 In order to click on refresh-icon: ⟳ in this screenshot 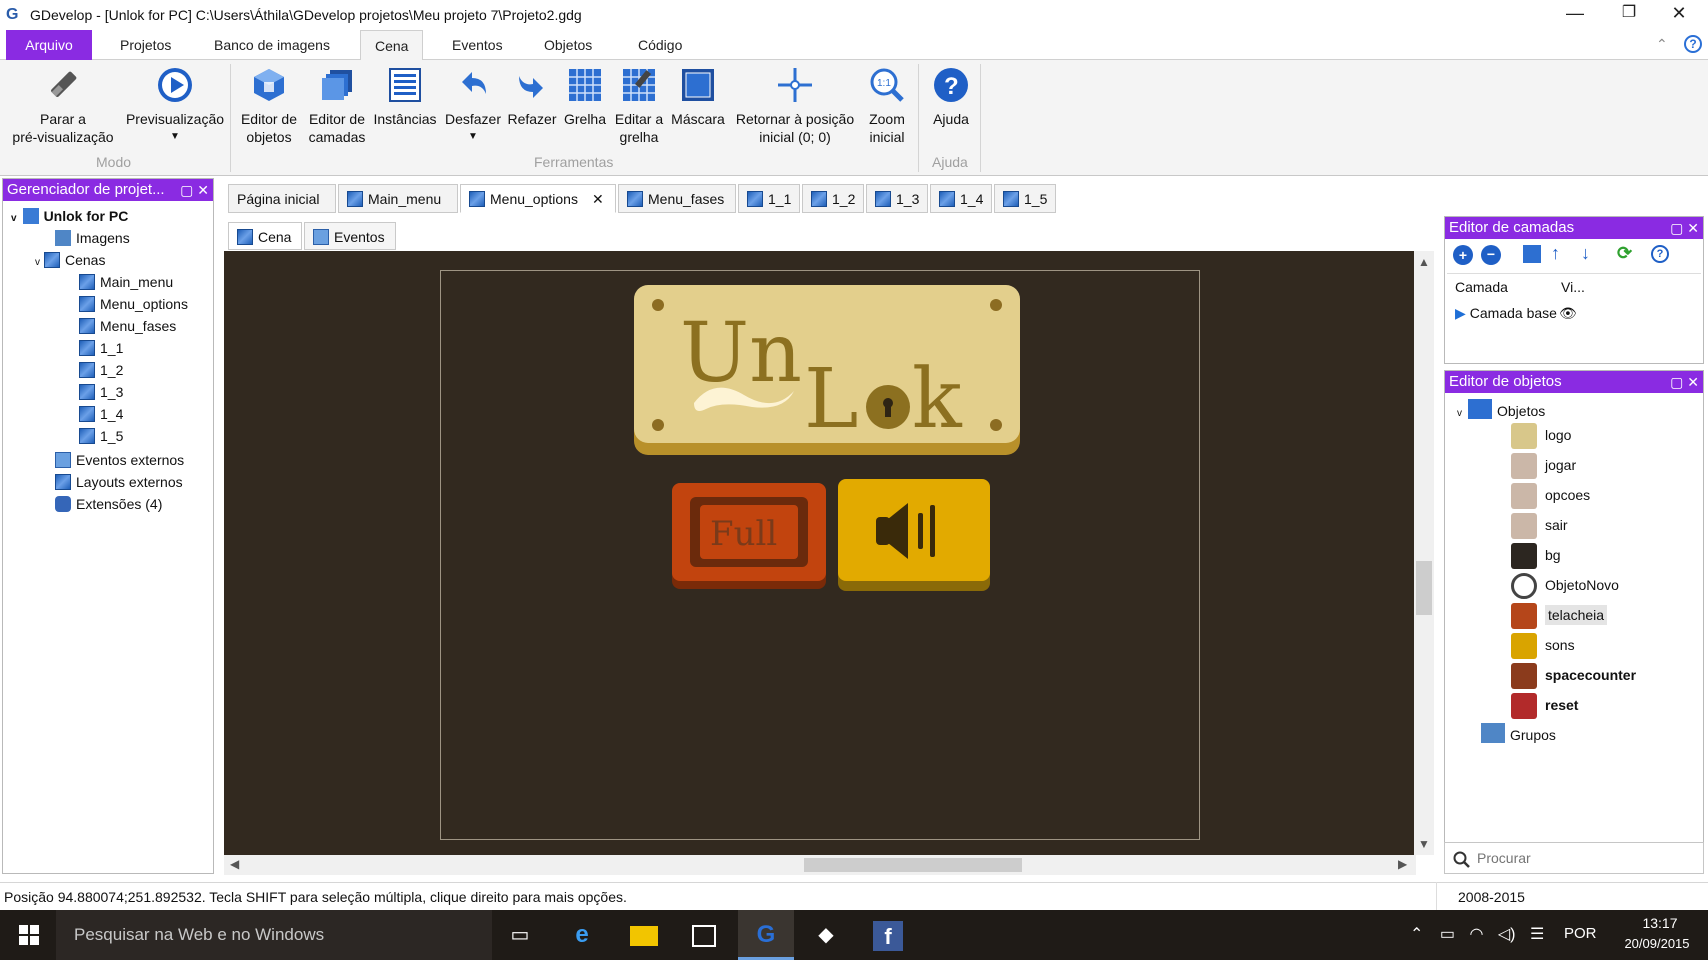, I will do `click(1624, 253)`.